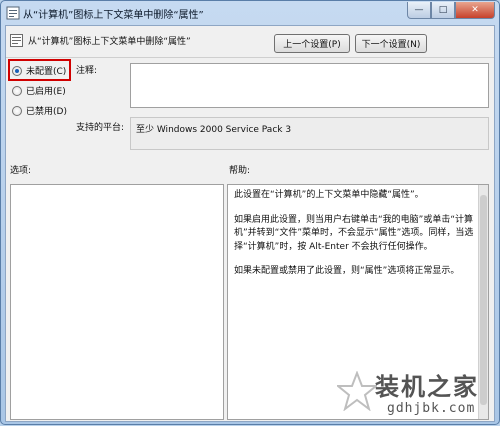 This screenshot has width=500, height=426. I want to click on window-title: 从“计算机”图标上下文菜单中删除“属性”, so click(113, 15).